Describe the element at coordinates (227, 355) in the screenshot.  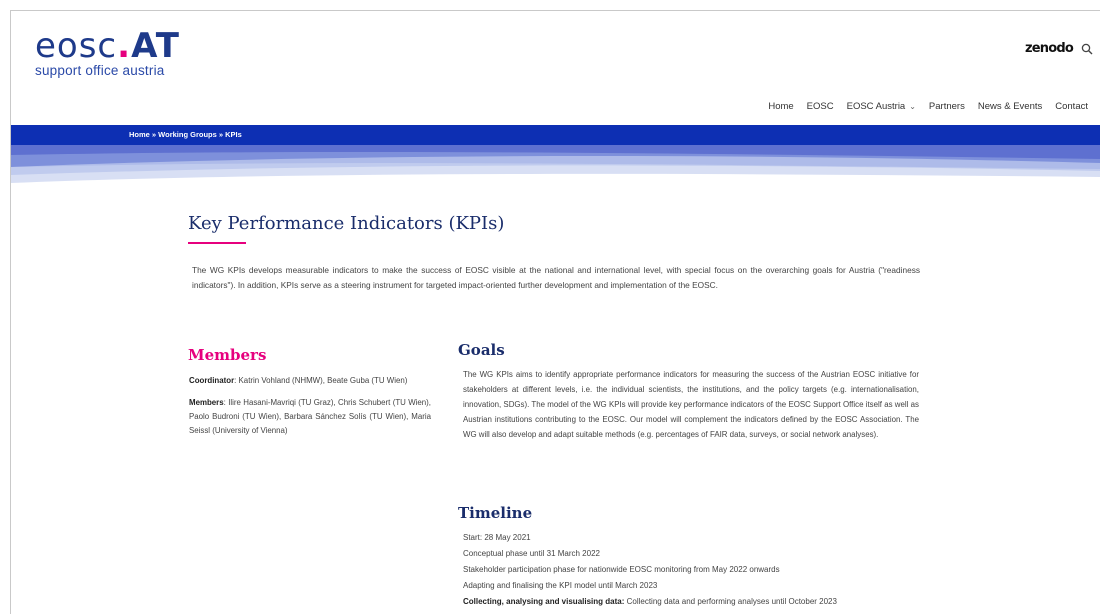
I see `members-heading: Members` at that location.